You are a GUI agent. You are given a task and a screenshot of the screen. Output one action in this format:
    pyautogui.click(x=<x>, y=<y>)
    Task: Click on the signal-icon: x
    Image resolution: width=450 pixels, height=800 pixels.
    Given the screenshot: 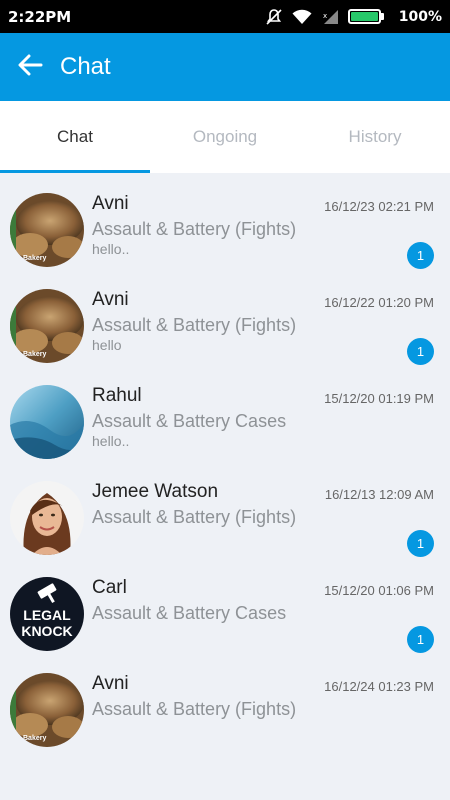 What is the action you would take?
    pyautogui.click(x=330, y=17)
    